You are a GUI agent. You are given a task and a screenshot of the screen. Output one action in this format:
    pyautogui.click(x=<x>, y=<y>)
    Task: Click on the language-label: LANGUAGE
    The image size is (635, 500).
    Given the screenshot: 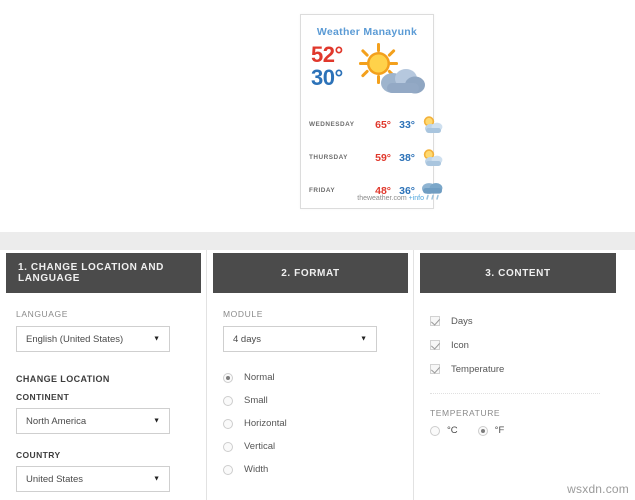 What is the action you would take?
    pyautogui.click(x=42, y=314)
    